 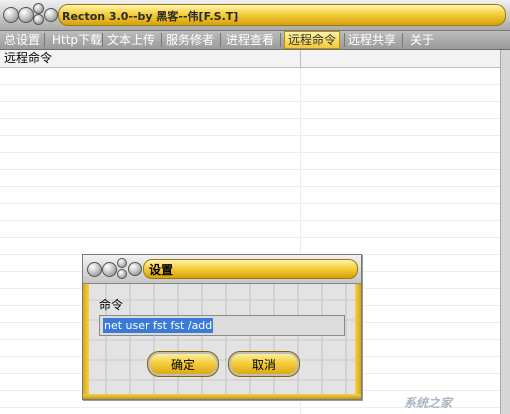 I want to click on menu-item-http-download: Http下载, so click(x=77, y=40).